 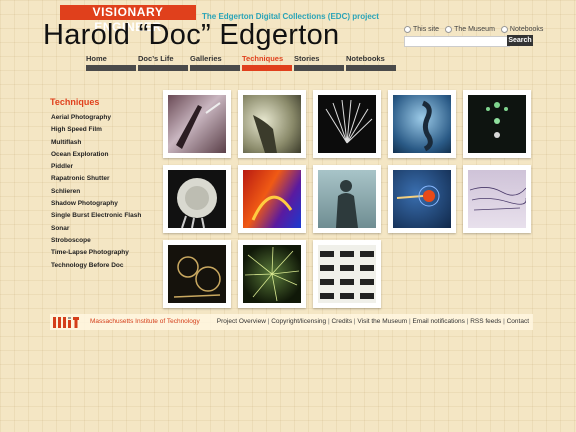 I want to click on thumb-single-burst-flash, so click(x=422, y=199).